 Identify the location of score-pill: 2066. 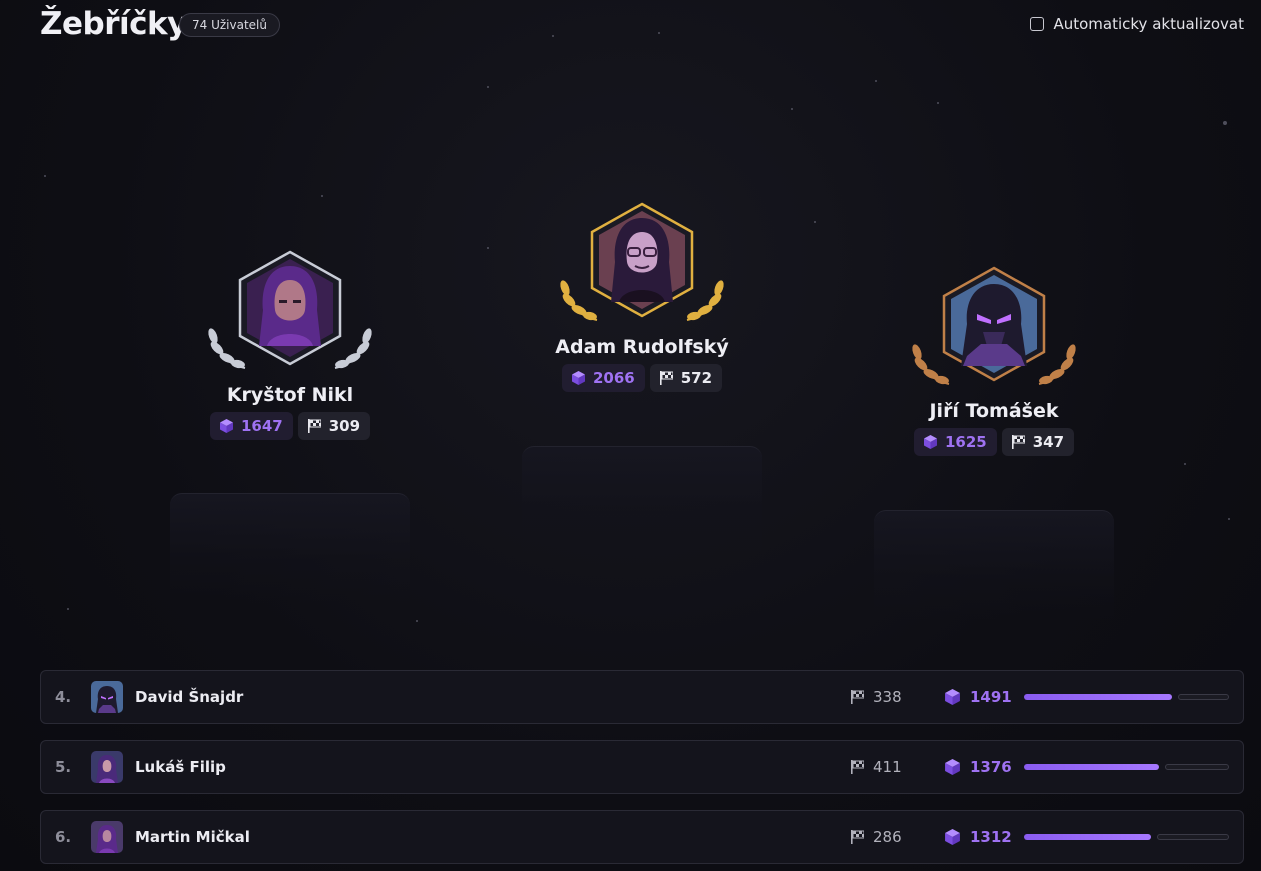
(603, 378).